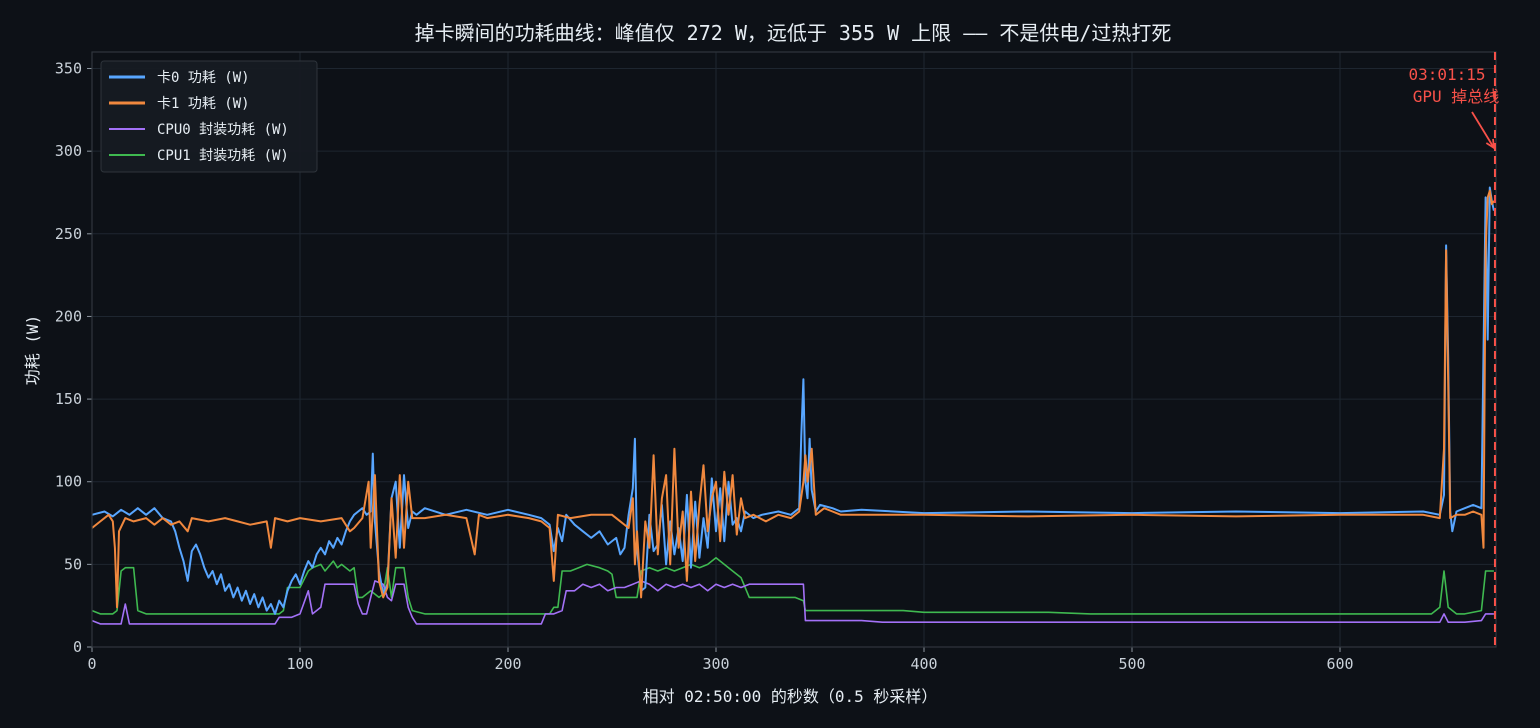 The width and height of the screenshot is (1540, 728). What do you see at coordinates (77, 647) in the screenshot?
I see `y-tick-label: 0` at bounding box center [77, 647].